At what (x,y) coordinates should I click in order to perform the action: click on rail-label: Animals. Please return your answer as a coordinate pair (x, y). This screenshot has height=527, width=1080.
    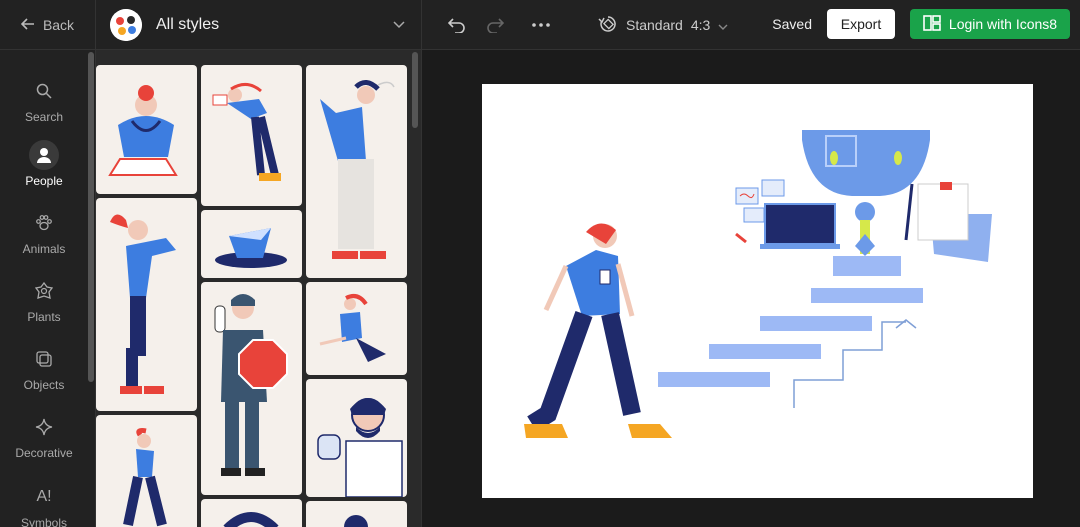
    Looking at the image, I should click on (44, 249).